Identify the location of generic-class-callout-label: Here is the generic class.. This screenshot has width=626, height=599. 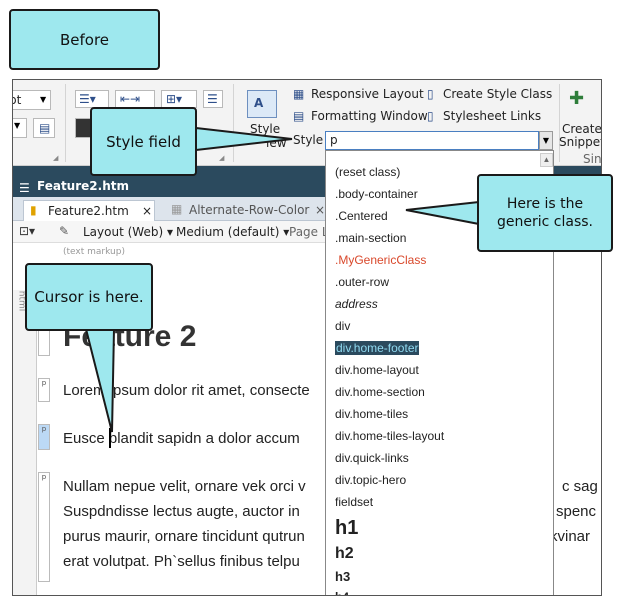
(545, 213).